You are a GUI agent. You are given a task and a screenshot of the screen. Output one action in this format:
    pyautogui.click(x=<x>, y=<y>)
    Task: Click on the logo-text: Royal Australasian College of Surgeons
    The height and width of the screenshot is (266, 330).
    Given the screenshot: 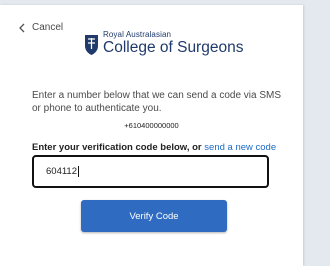 What is the action you would take?
    pyautogui.click(x=173, y=43)
    